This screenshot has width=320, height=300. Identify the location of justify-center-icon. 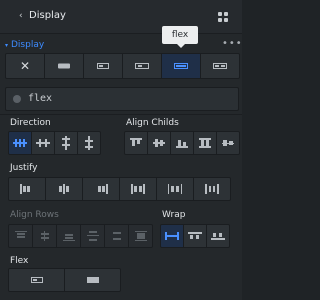
(64, 189).